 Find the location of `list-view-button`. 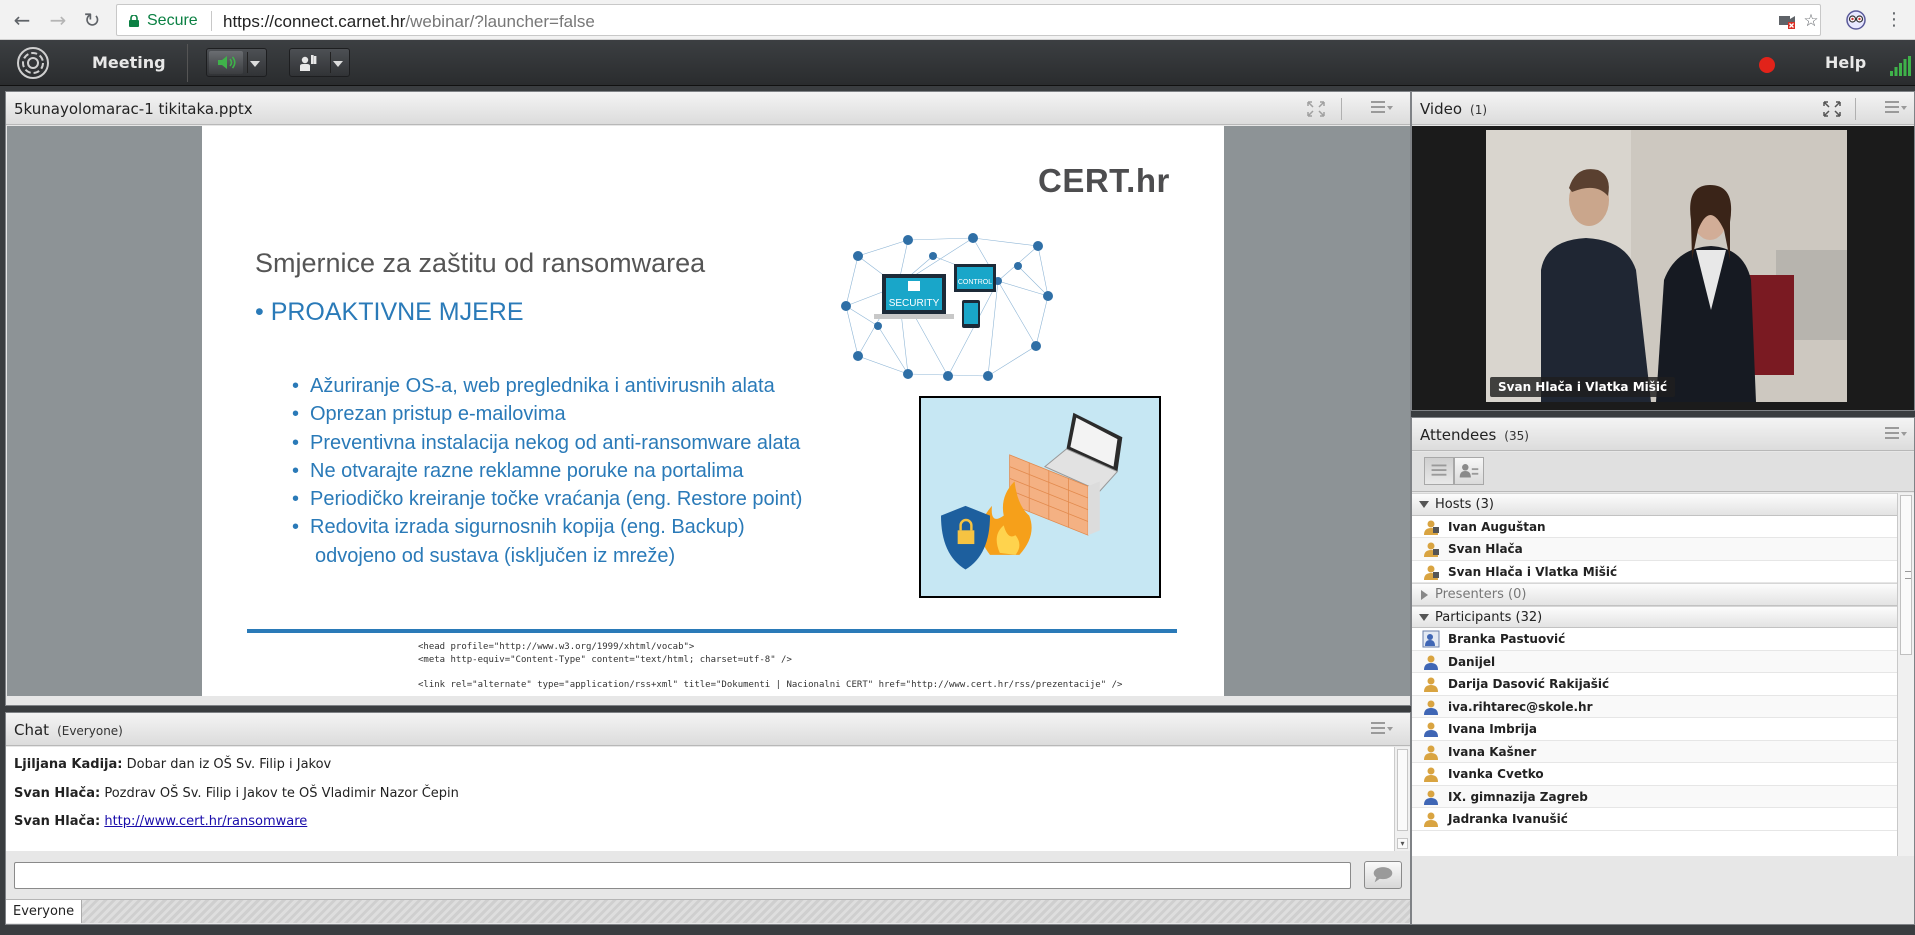

list-view-button is located at coordinates (1439, 471).